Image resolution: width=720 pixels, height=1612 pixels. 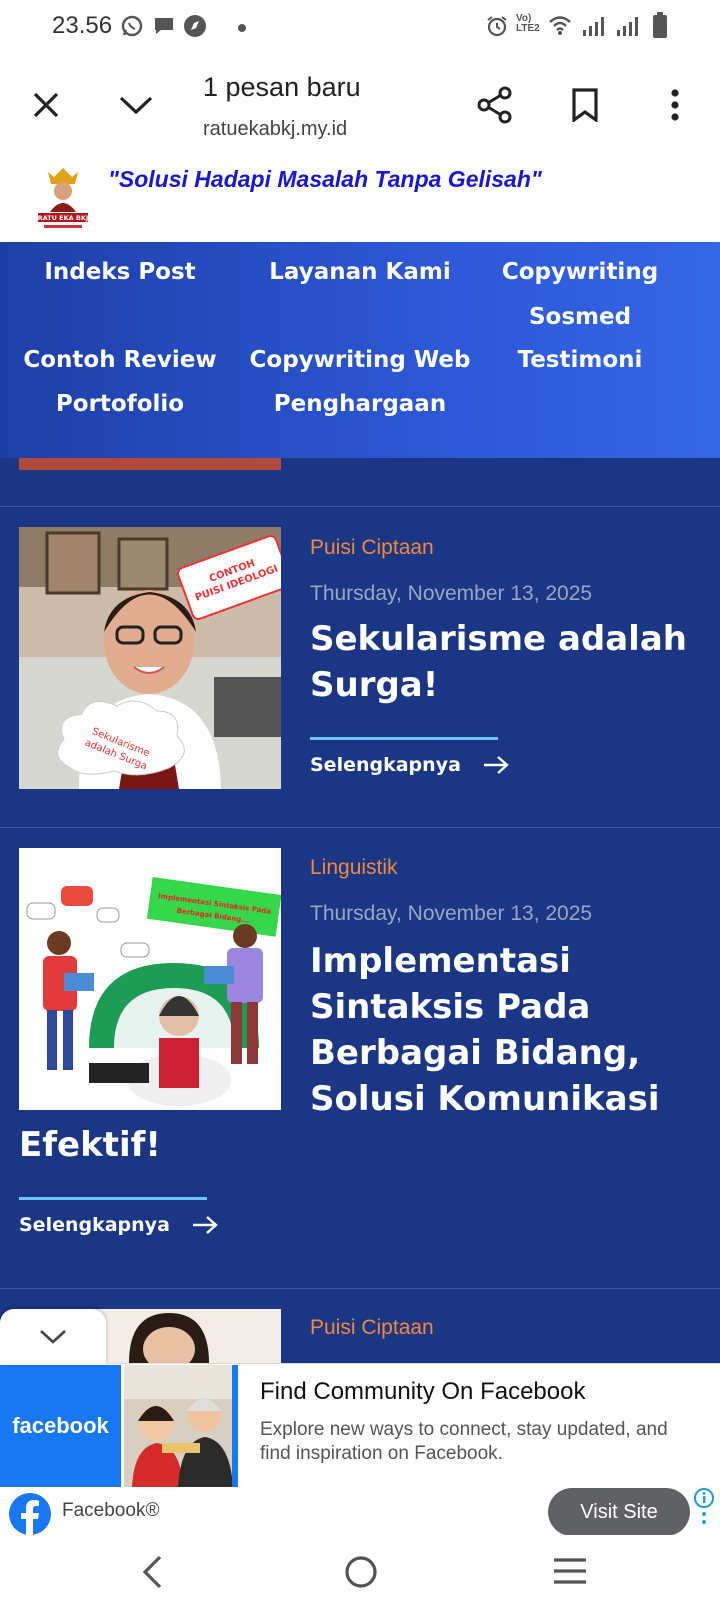 What do you see at coordinates (360, 1512) in the screenshot?
I see `ad-footer: Facebook® Visit Site` at bounding box center [360, 1512].